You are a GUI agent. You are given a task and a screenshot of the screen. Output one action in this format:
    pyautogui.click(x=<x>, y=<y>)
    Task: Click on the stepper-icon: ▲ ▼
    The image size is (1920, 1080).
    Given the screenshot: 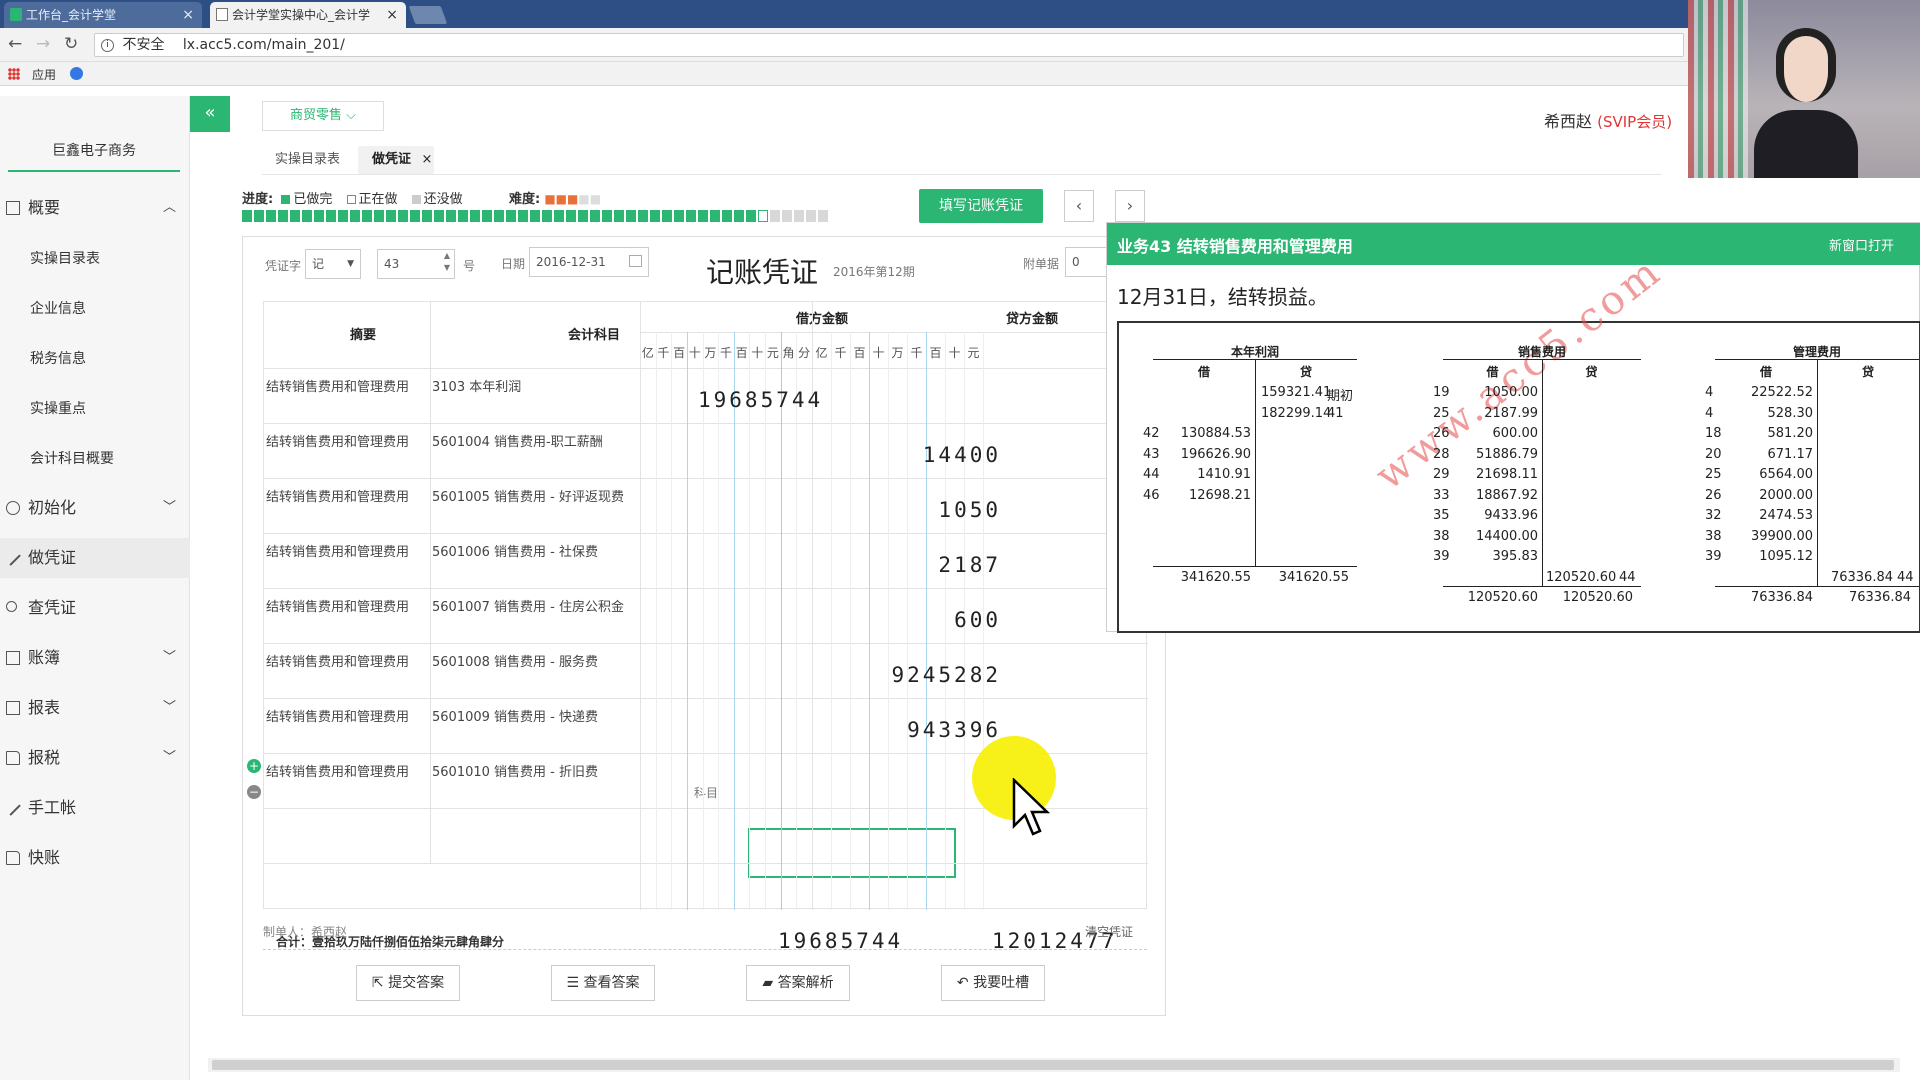 What is the action you would take?
    pyautogui.click(x=447, y=262)
    